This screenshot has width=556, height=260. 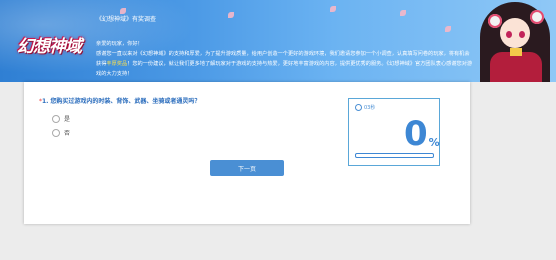 I want to click on greeting-text: 亲爱的玩家，你好！, so click(x=119, y=44).